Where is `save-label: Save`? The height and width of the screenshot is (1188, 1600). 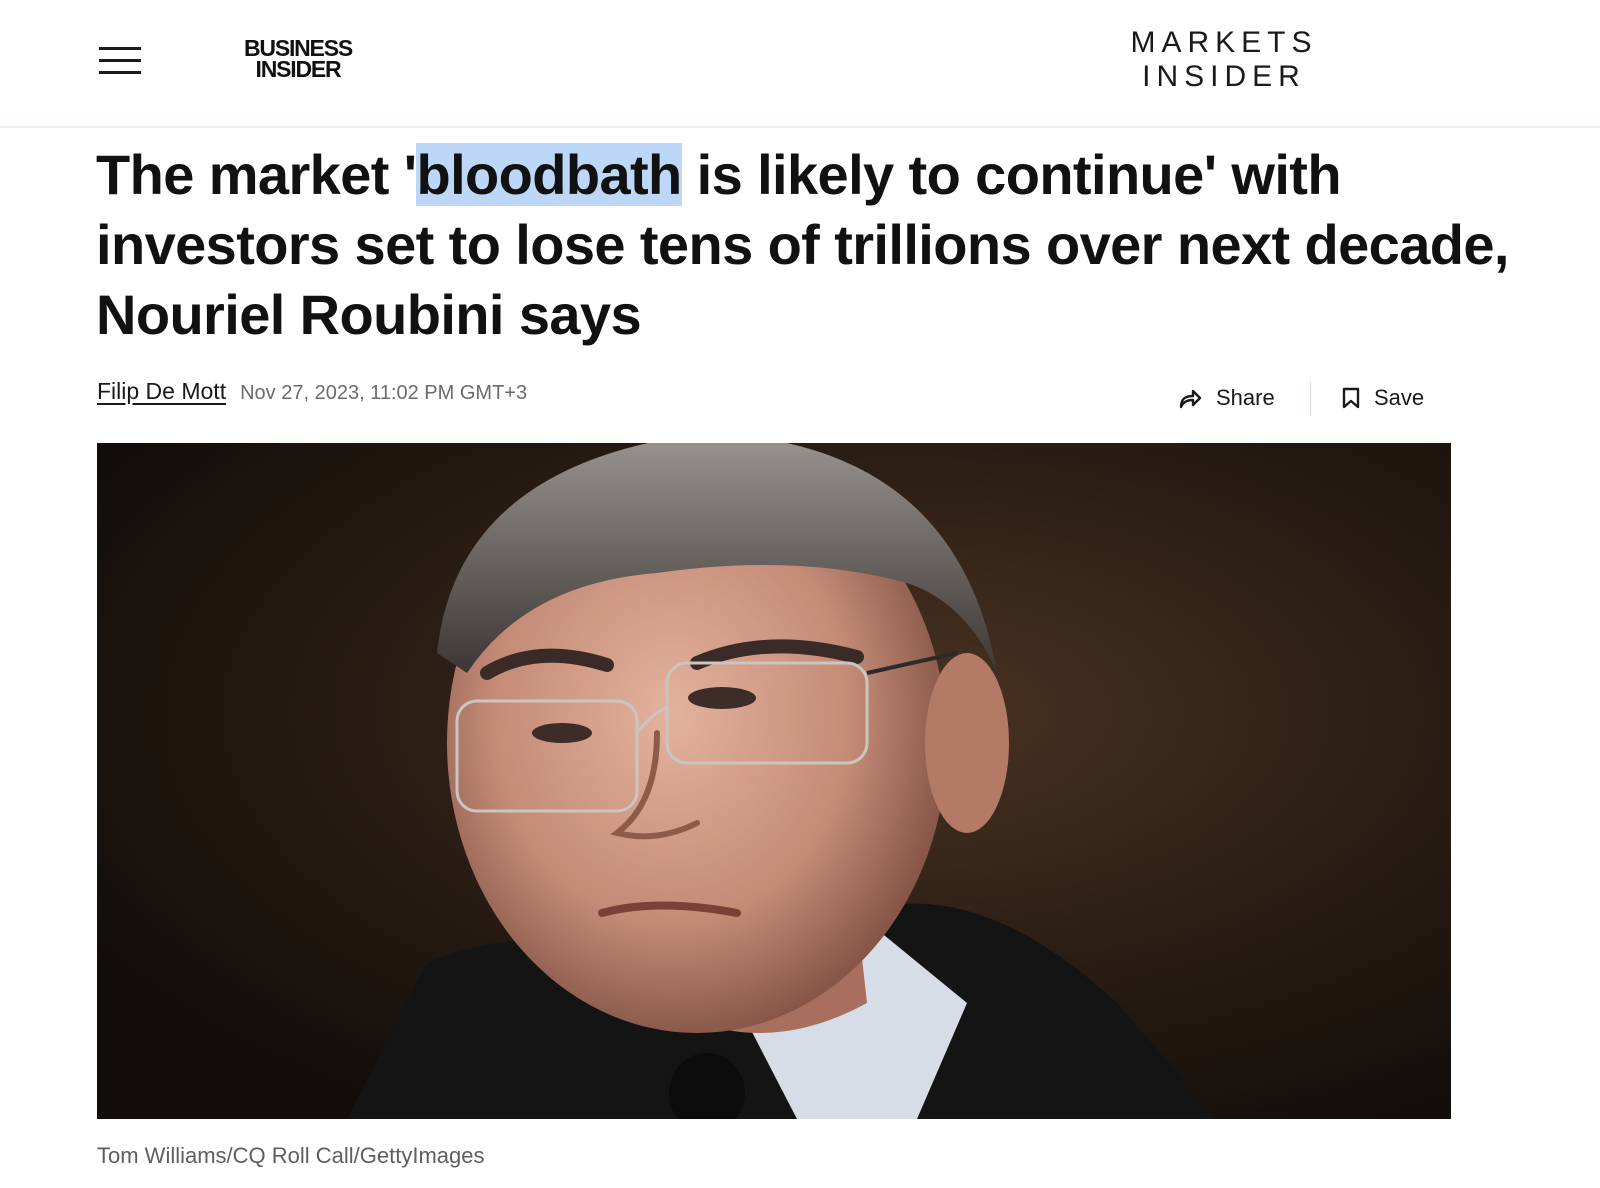
save-label: Save is located at coordinates (1399, 397).